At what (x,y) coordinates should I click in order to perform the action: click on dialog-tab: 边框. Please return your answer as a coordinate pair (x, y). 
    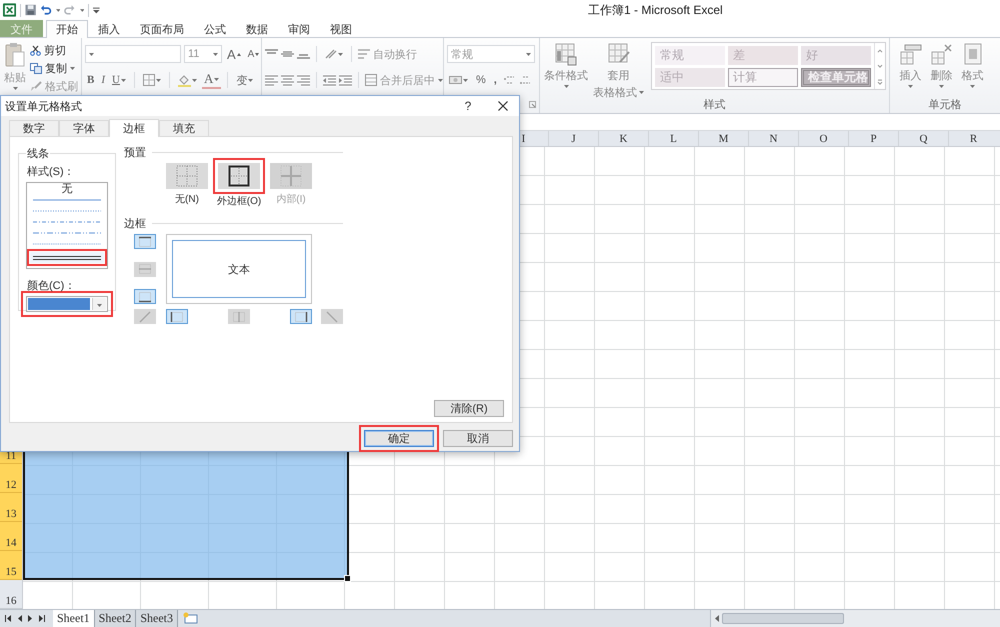
    Looking at the image, I should click on (134, 128).